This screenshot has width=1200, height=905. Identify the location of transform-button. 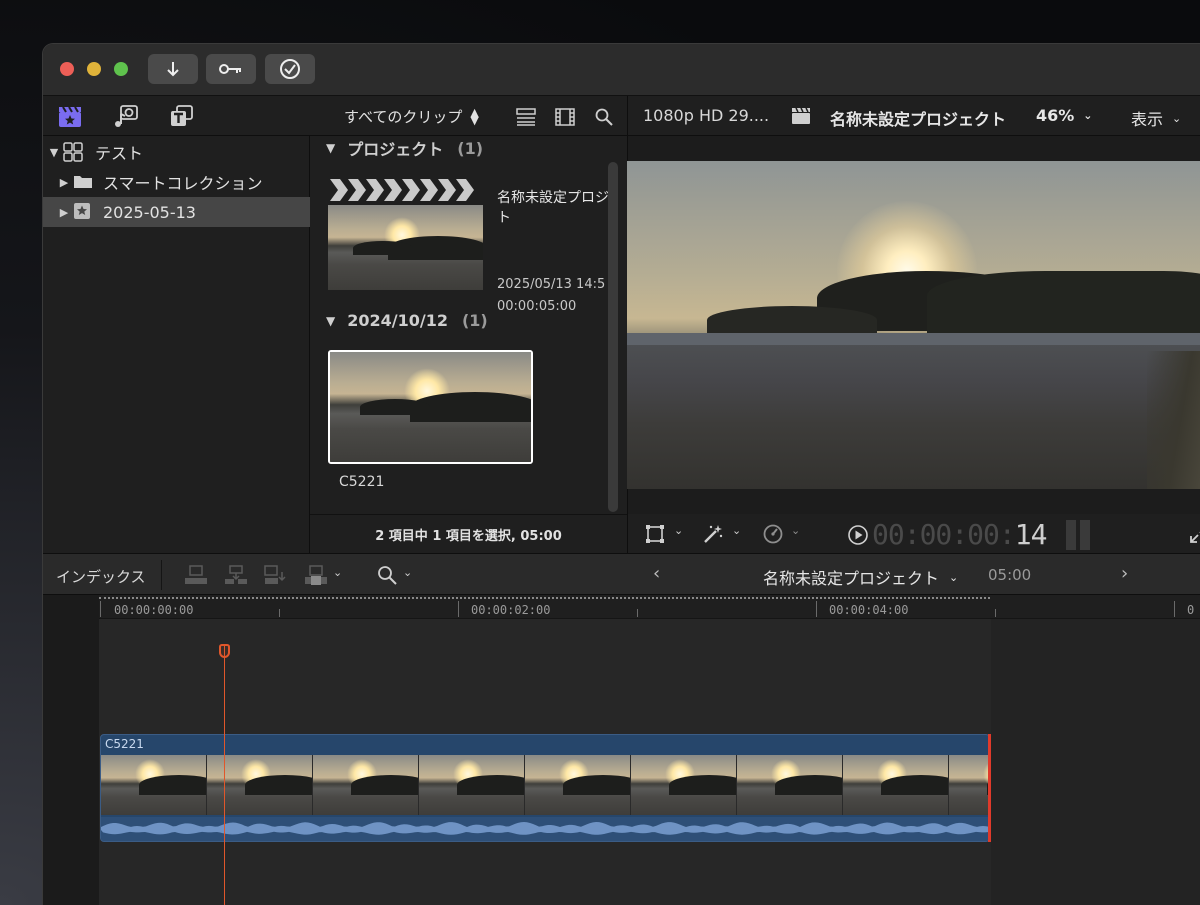
(655, 534).